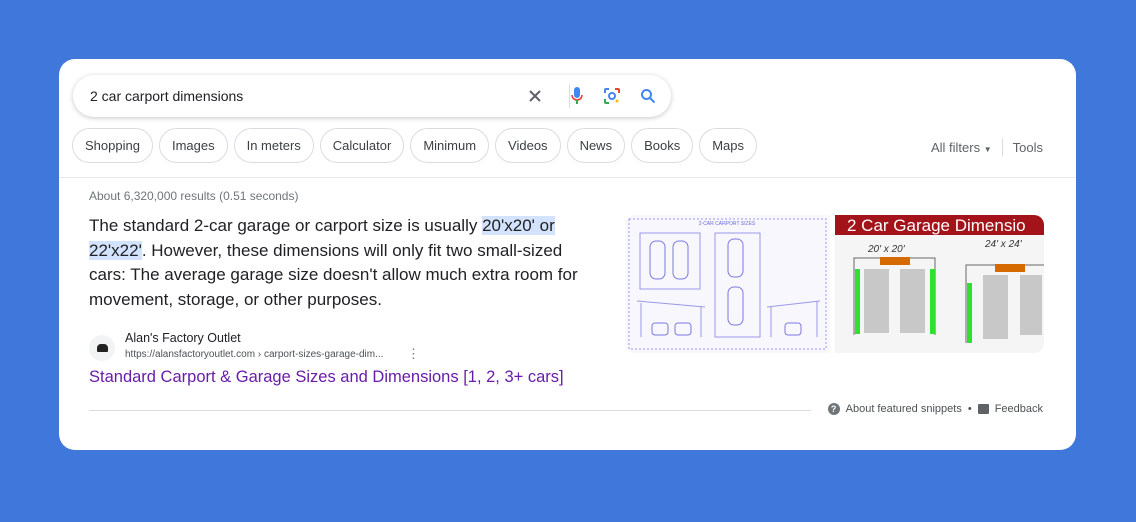 The height and width of the screenshot is (522, 1136). What do you see at coordinates (112, 145) in the screenshot?
I see `chip-shopping: Shopping` at bounding box center [112, 145].